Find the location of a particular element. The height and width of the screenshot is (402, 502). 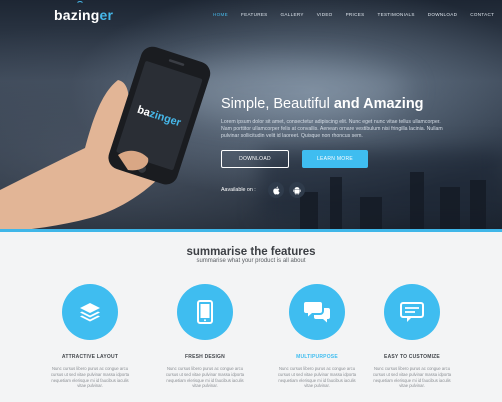

nav-item-prices: PRICES is located at coordinates (355, 14).